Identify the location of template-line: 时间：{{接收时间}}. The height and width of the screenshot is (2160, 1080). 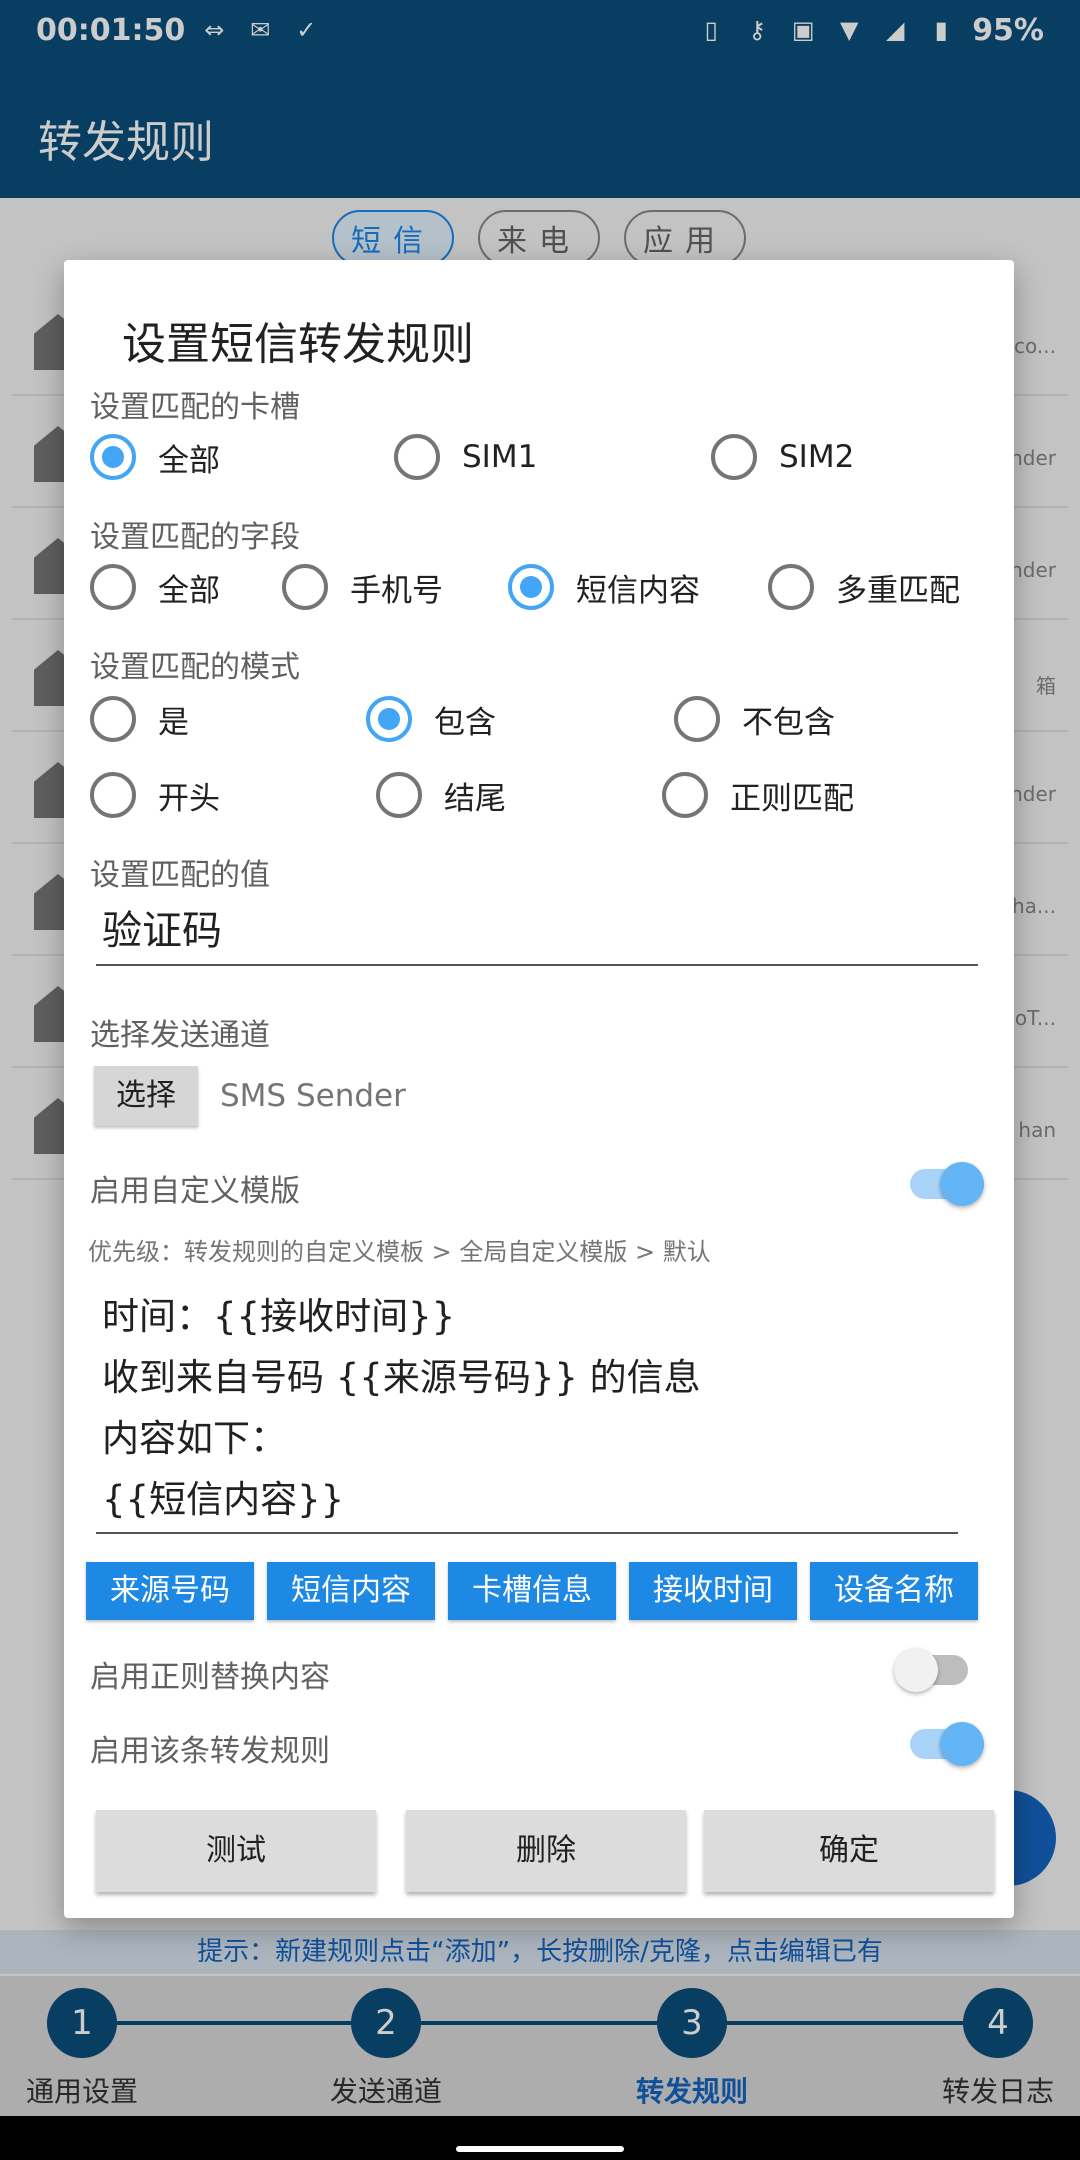
(279, 1316).